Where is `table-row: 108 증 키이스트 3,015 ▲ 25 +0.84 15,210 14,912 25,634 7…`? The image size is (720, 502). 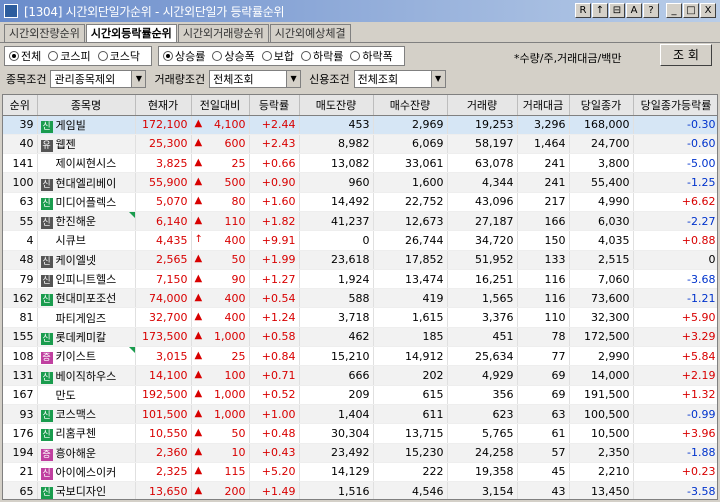 table-row: 108 증 키이스트 3,015 ▲ 25 +0.84 15,210 14,912 25,634 7… is located at coordinates (360, 356).